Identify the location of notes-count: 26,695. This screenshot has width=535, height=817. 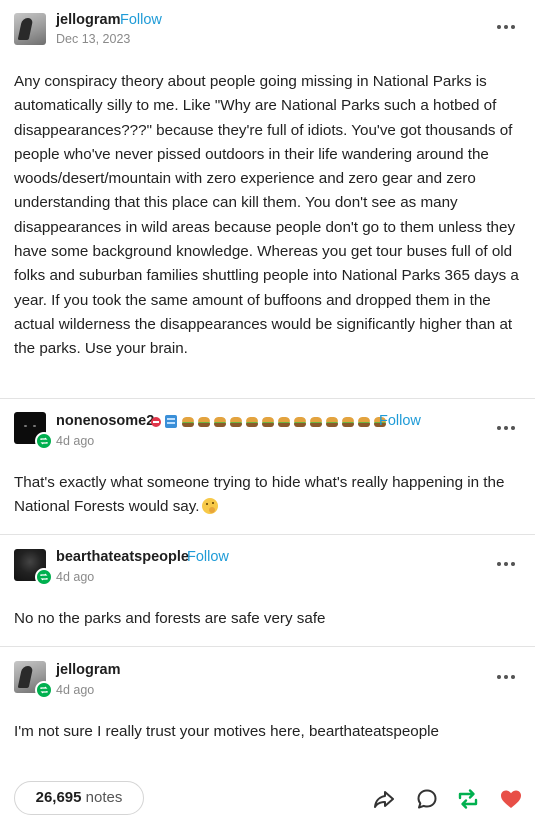
(58, 797).